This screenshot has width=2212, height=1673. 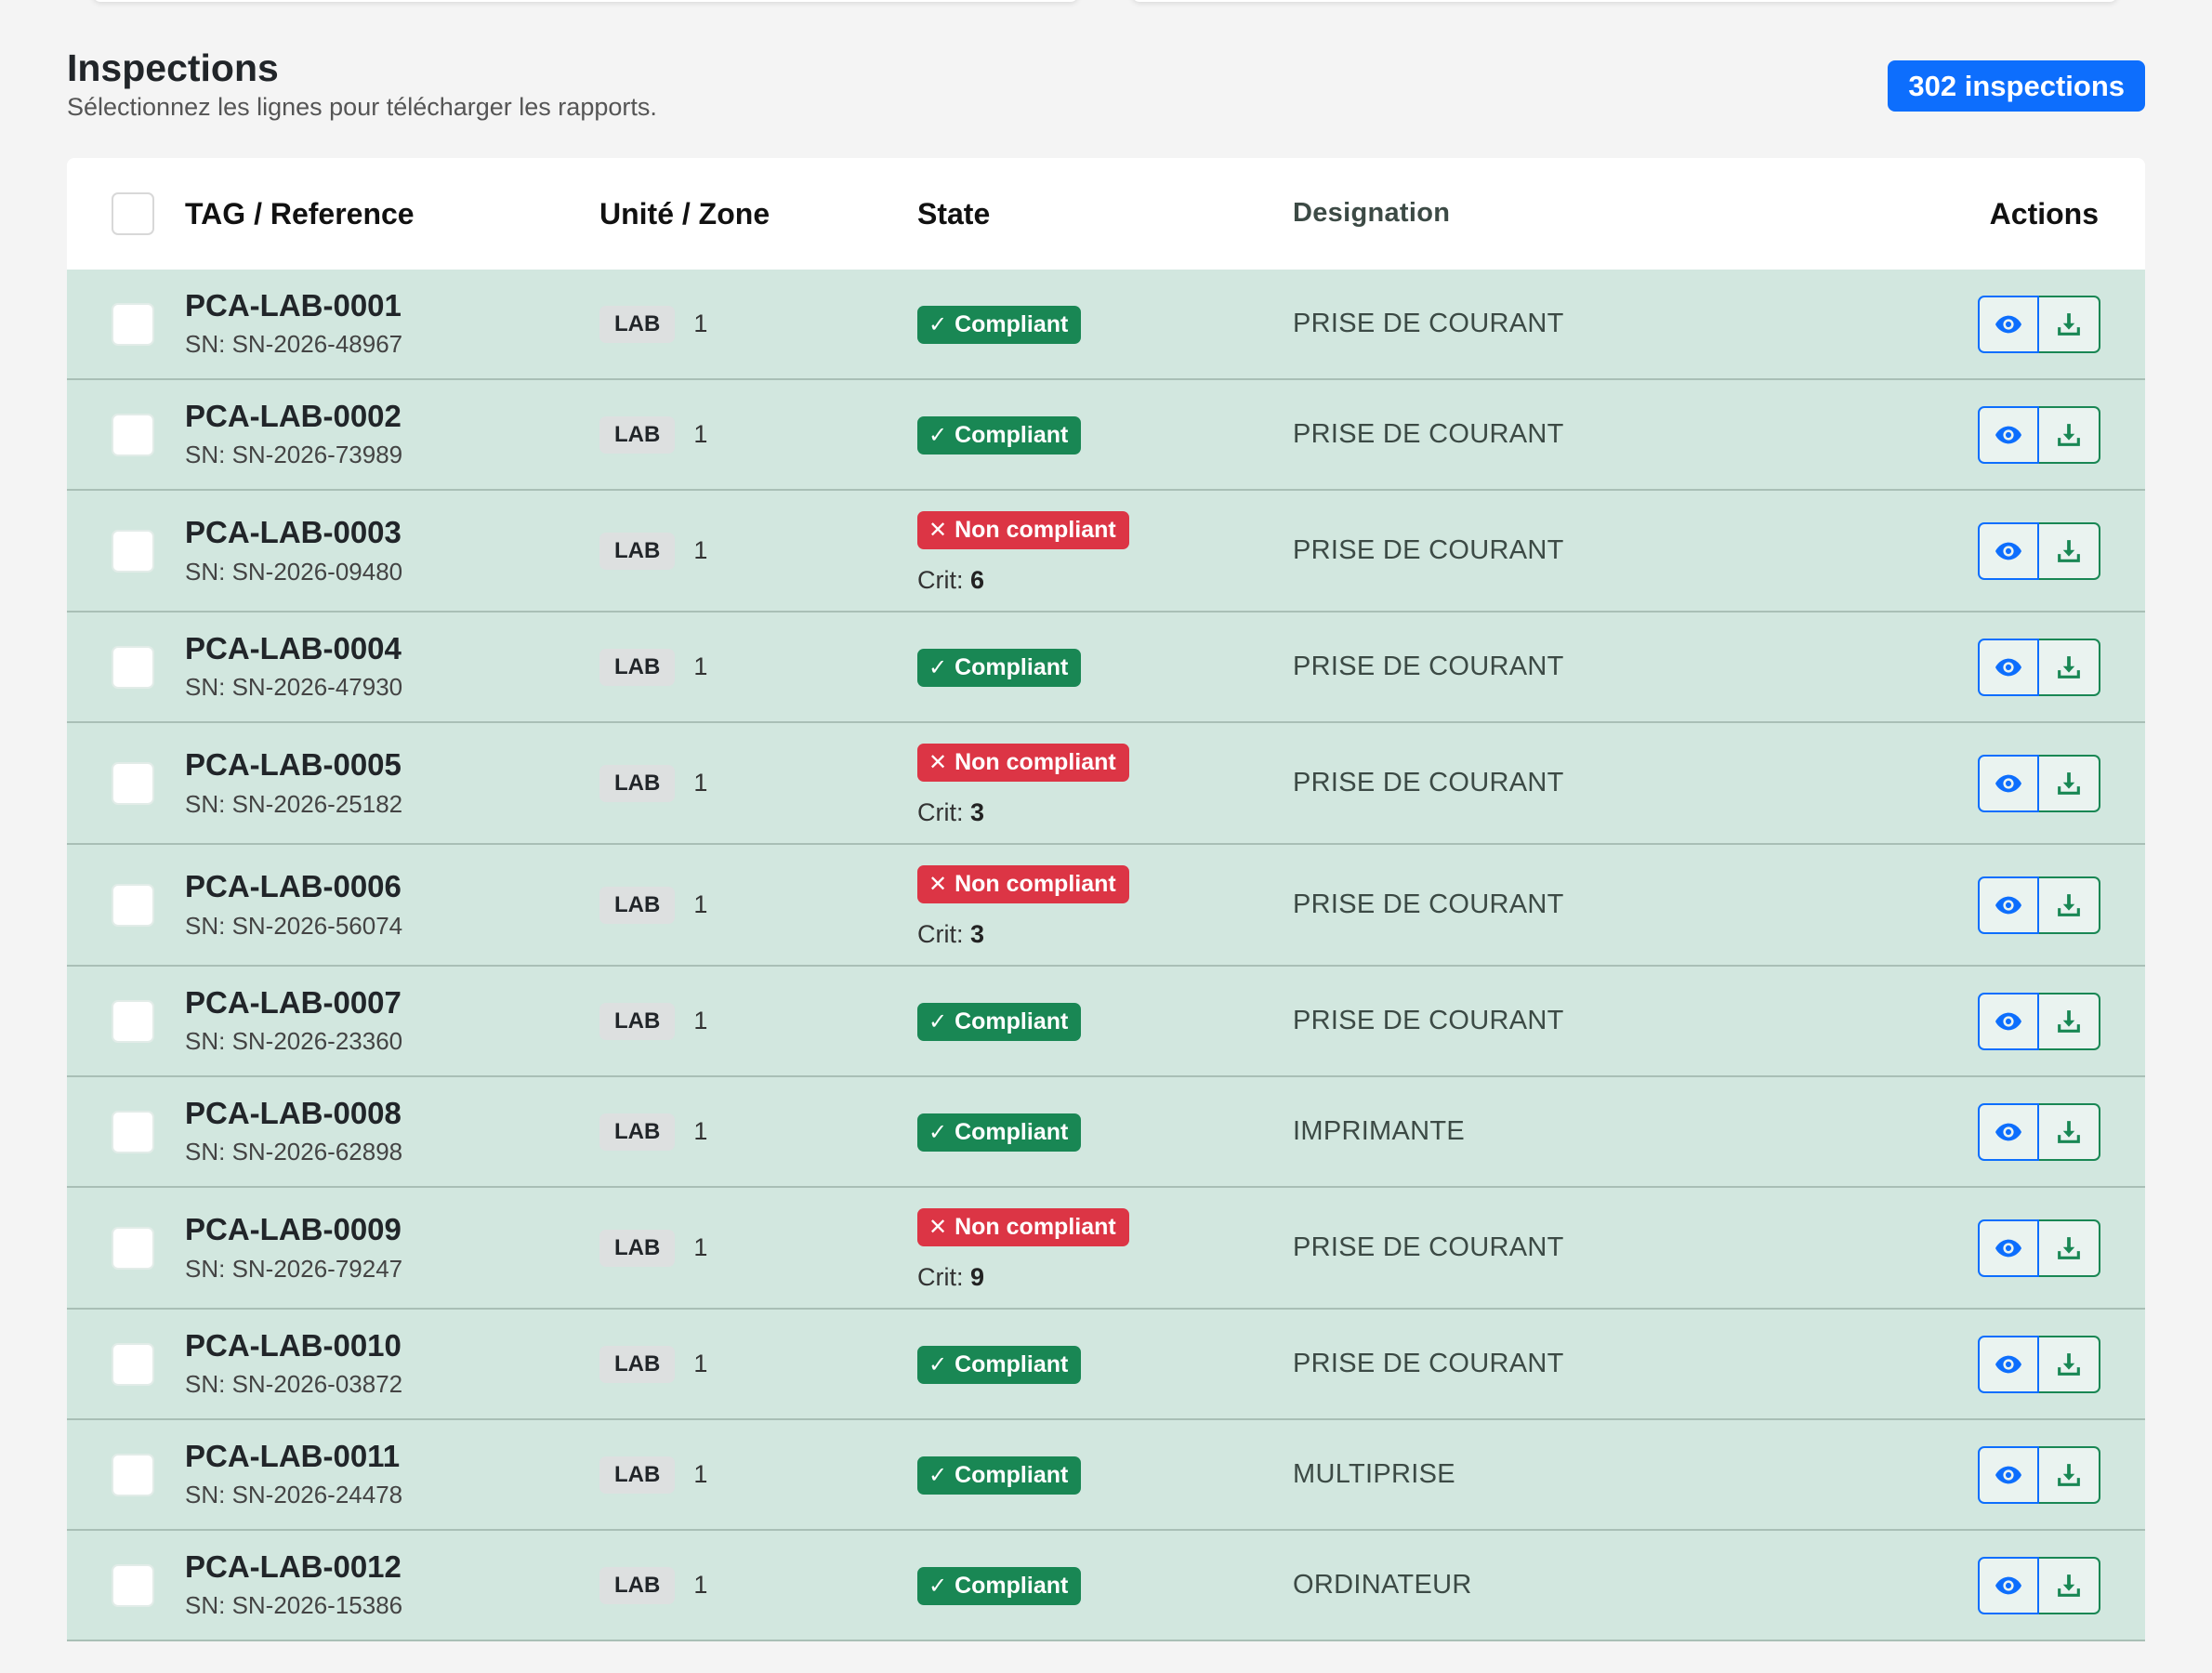 I want to click on crit-label: Crit:, so click(x=940, y=1277).